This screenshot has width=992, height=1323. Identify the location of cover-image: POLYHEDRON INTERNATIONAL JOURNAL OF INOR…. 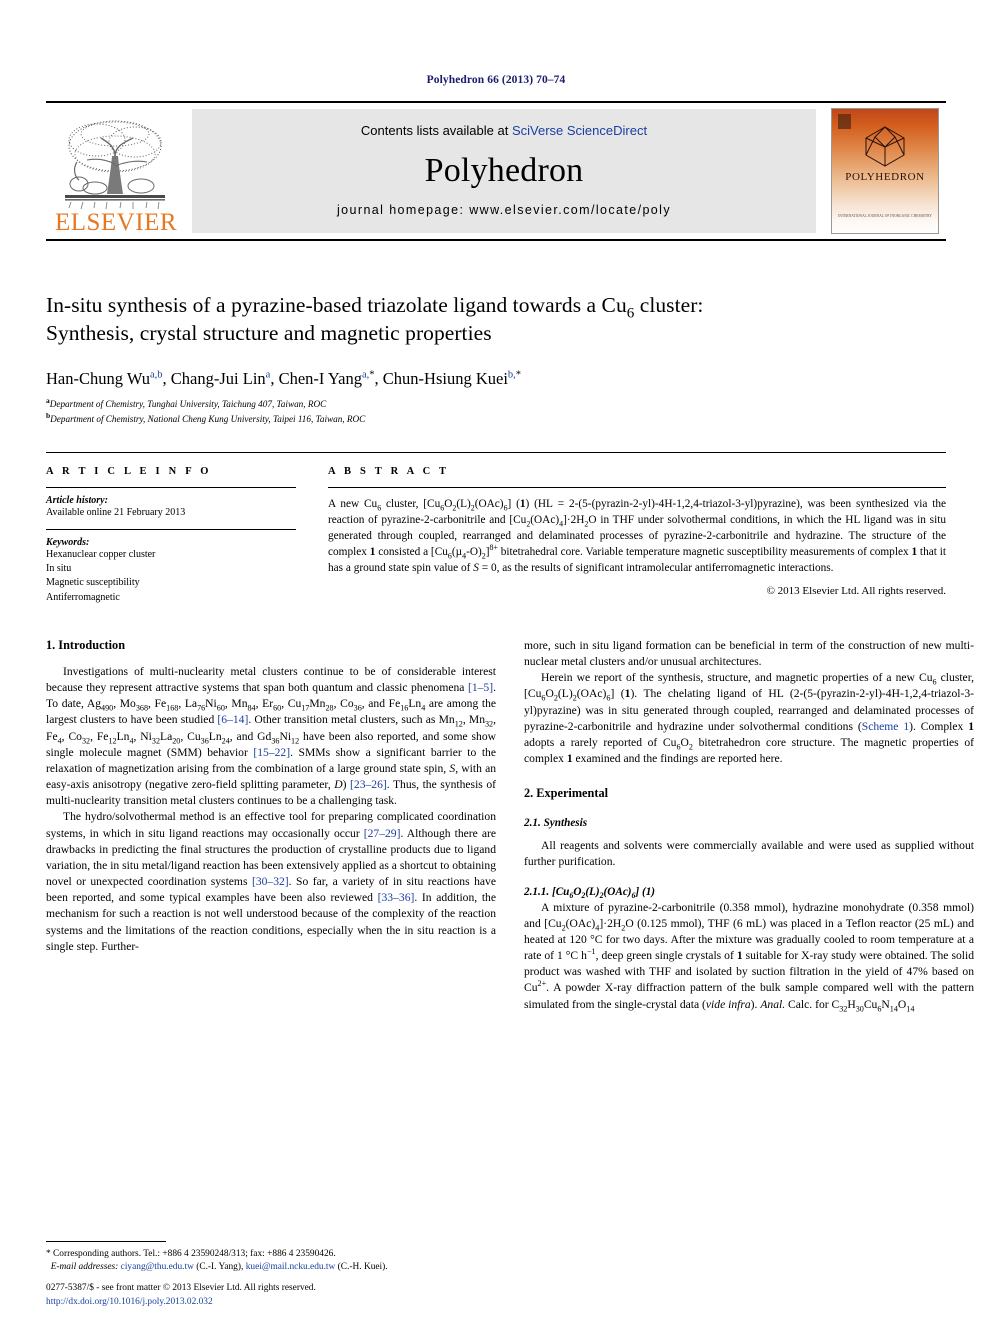
(885, 171).